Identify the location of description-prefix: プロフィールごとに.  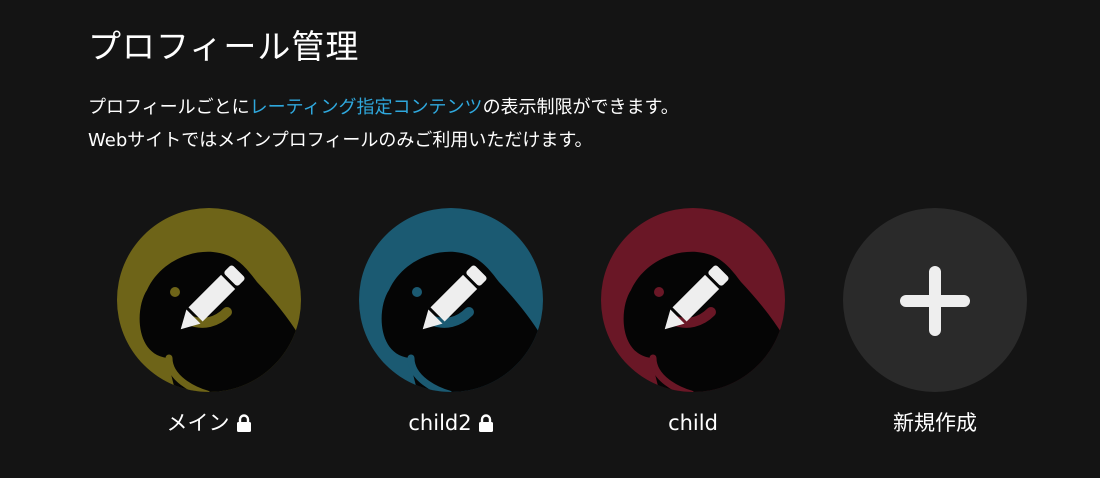
(169, 107).